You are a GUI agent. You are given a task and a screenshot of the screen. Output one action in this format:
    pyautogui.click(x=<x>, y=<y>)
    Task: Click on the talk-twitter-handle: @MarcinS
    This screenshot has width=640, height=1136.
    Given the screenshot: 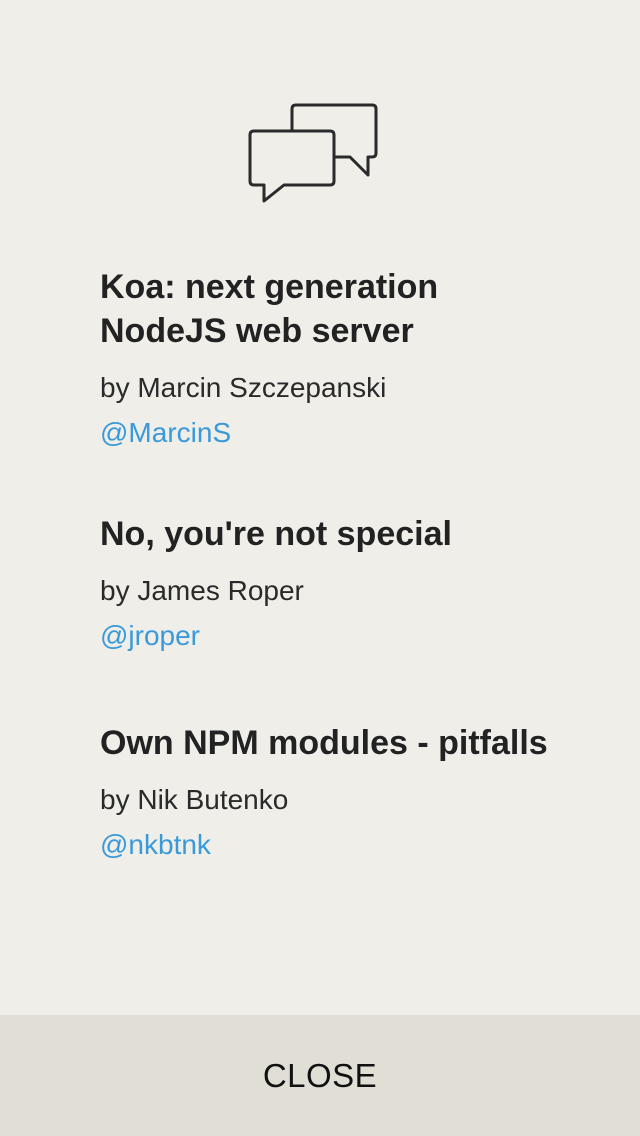 What is the action you would take?
    pyautogui.click(x=165, y=433)
    